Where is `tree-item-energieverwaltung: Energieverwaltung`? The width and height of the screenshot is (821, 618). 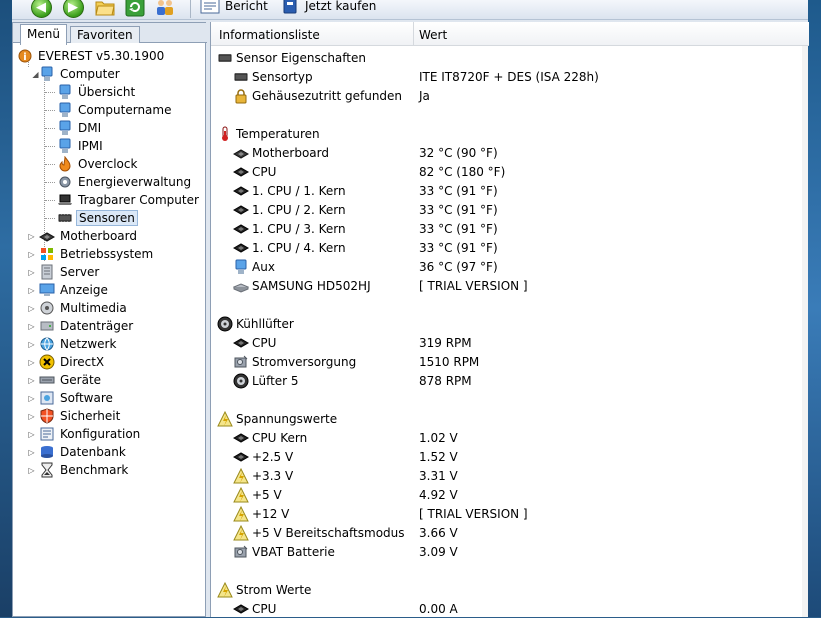 tree-item-energieverwaltung: Energieverwaltung is located at coordinates (125, 182).